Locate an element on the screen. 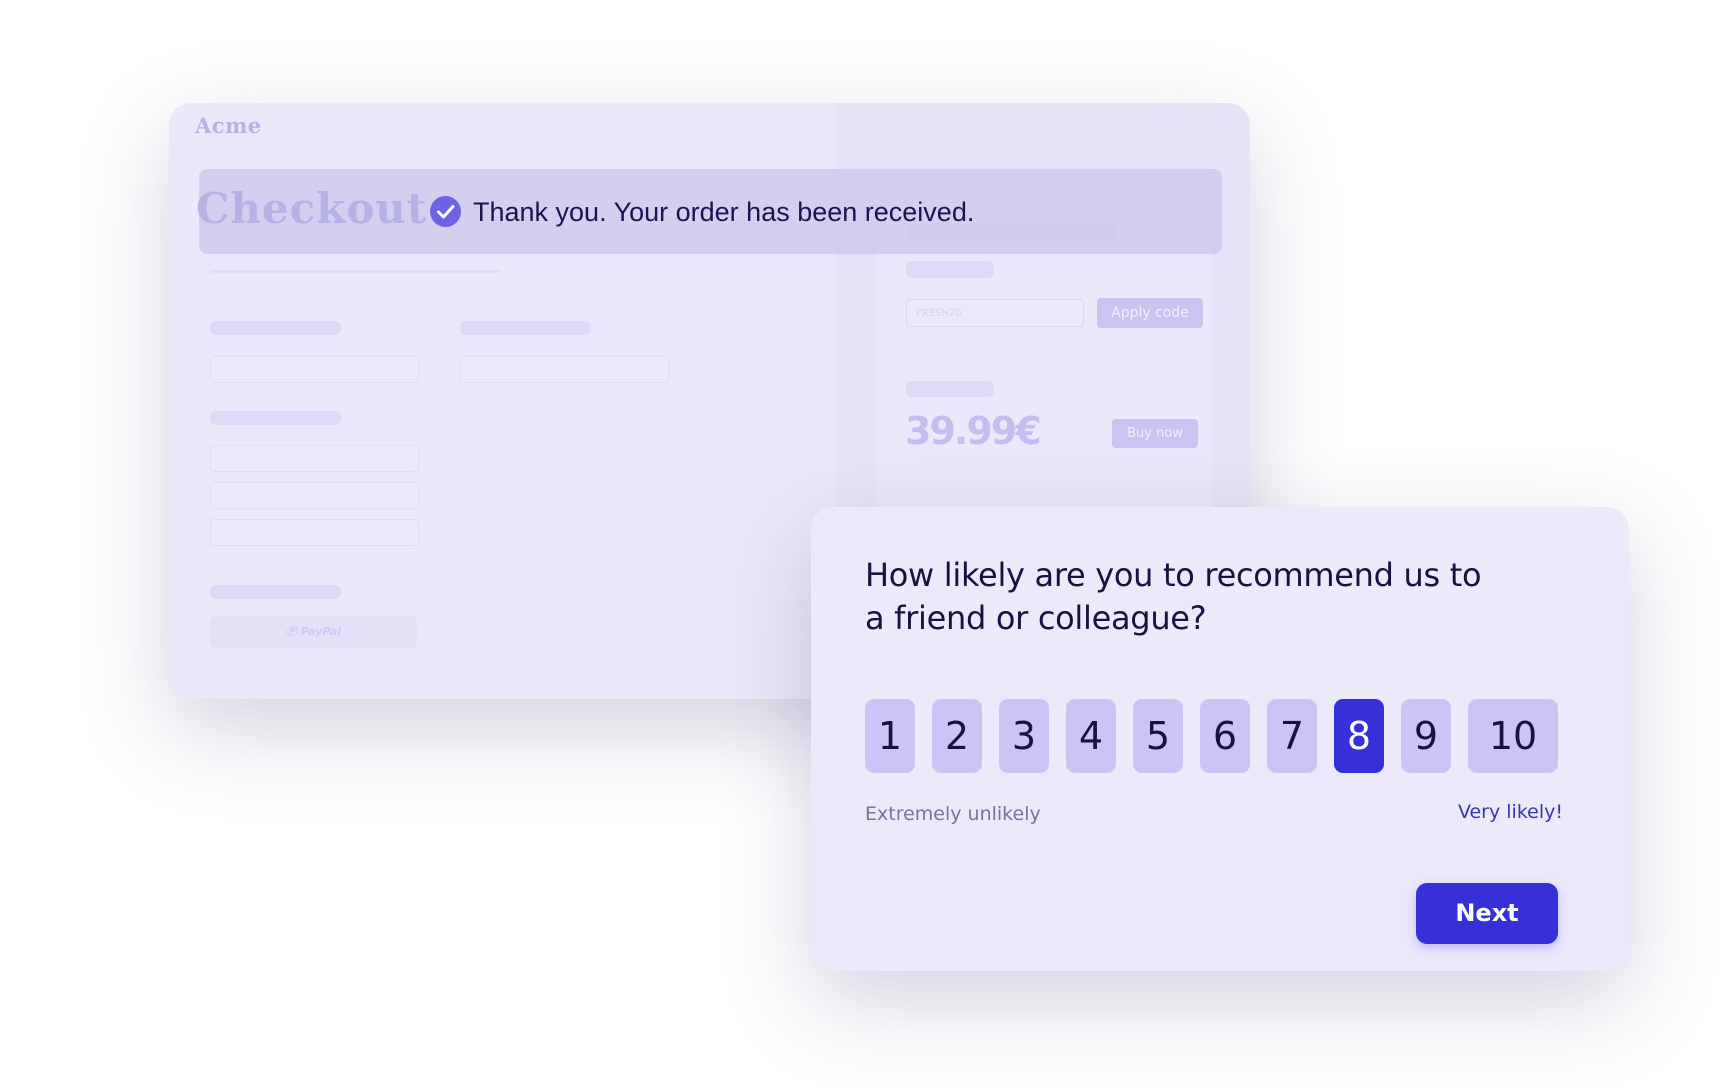 Image resolution: width=1720 pixels, height=1088 pixels. paypal-label: PayPal is located at coordinates (320, 631).